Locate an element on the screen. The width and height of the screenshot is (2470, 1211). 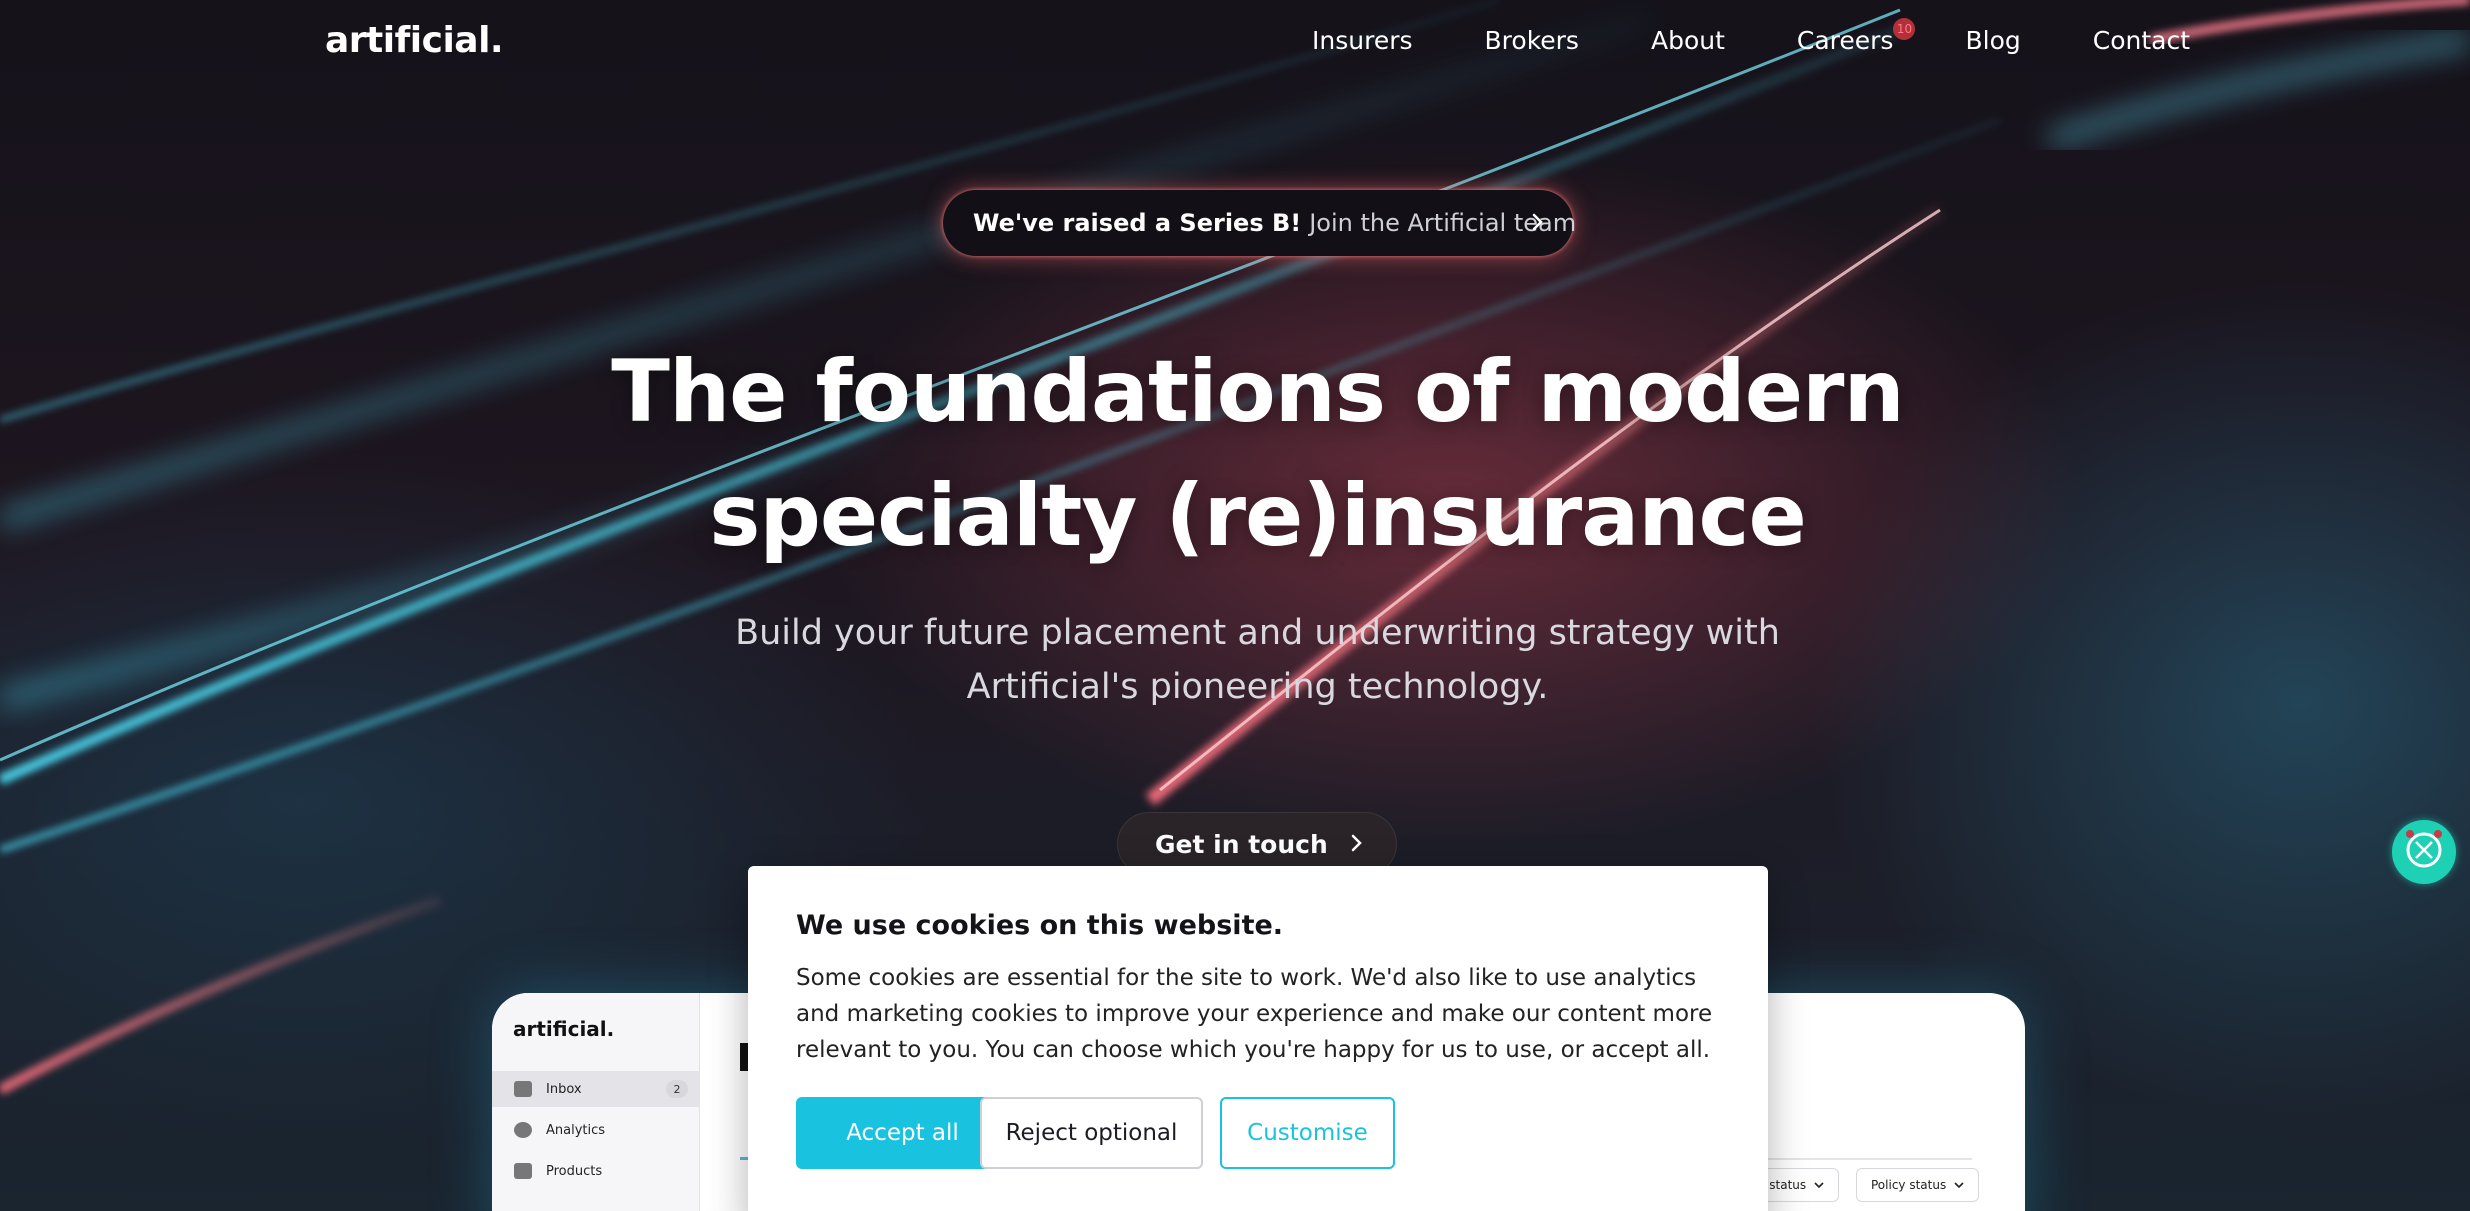
brand-logo: artificial. is located at coordinates (414, 40).